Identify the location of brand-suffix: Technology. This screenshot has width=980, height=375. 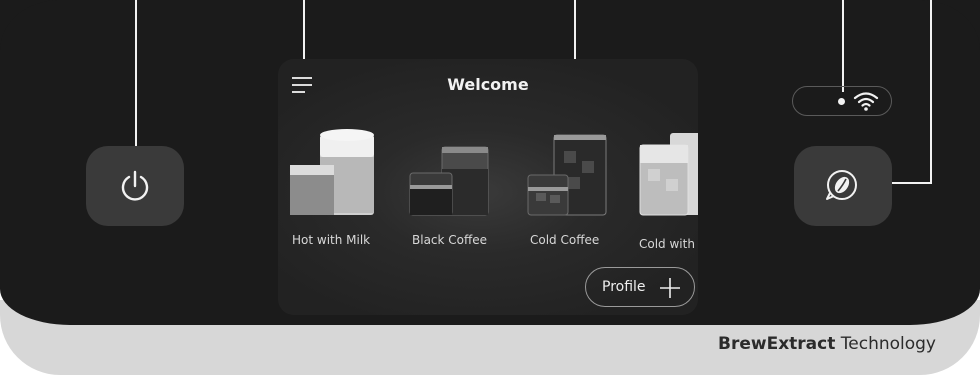
(885, 344).